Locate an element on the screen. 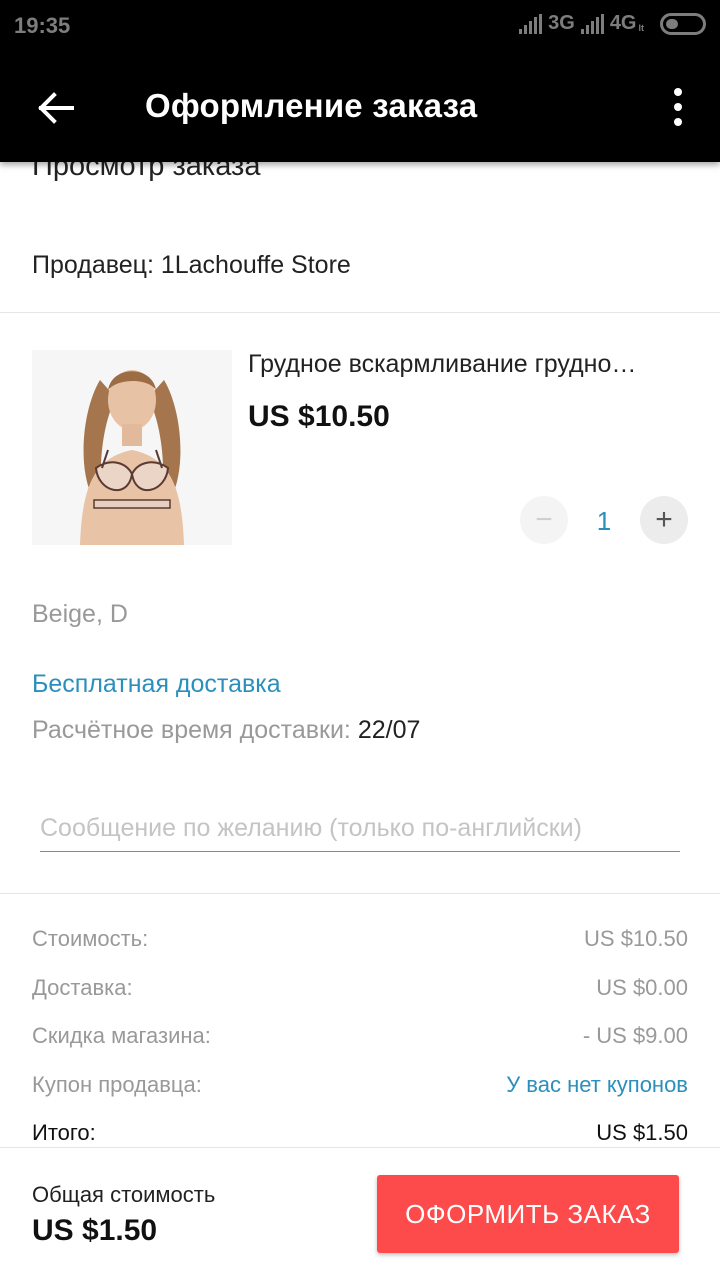  section-title: Просмотр заказа is located at coordinates (146, 172).